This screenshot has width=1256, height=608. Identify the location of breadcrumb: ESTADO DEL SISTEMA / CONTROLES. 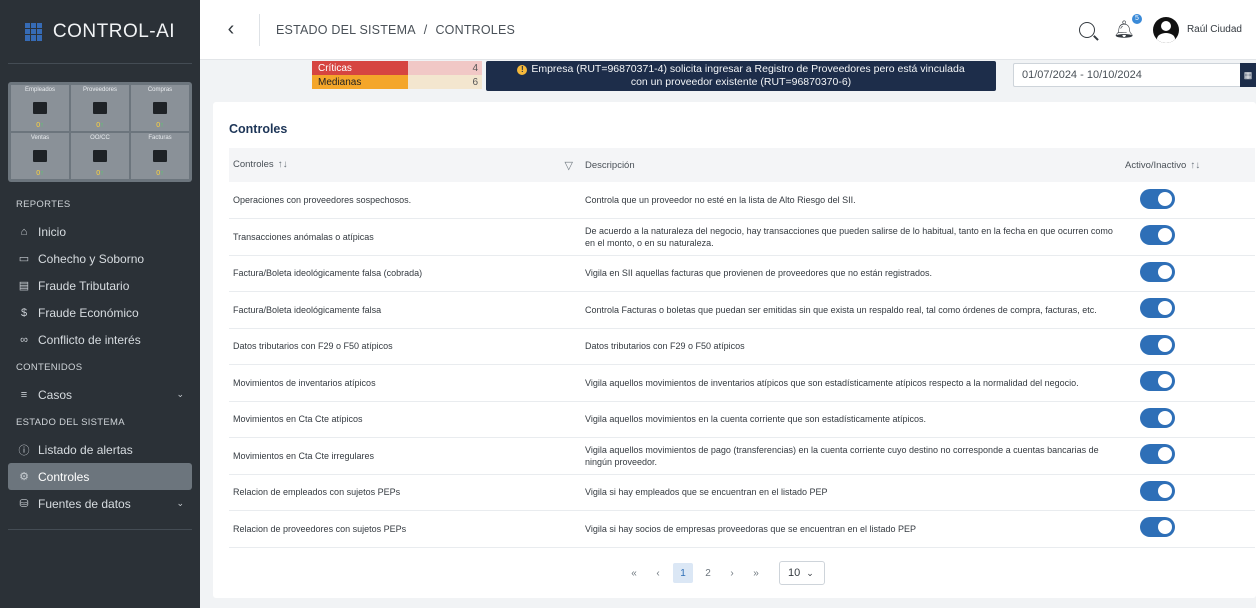
(395, 30).